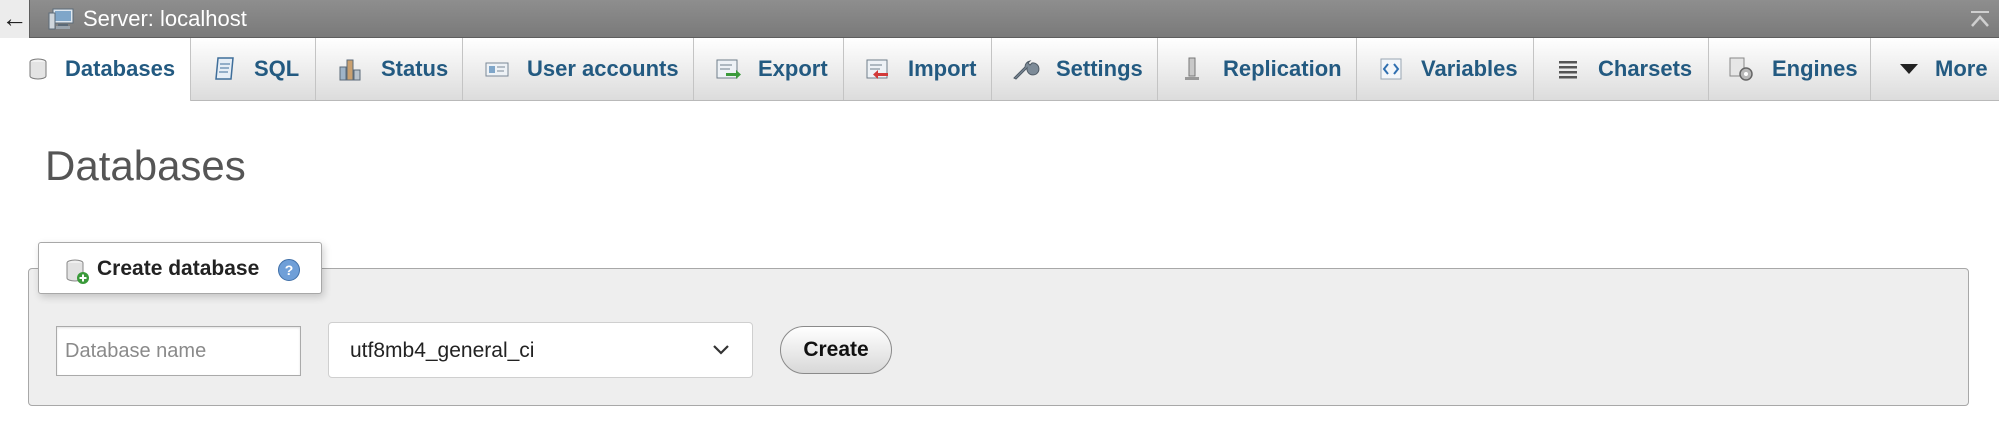 Image resolution: width=1999 pixels, height=424 pixels. What do you see at coordinates (1909, 69) in the screenshot?
I see `dropdown-triangle-icon` at bounding box center [1909, 69].